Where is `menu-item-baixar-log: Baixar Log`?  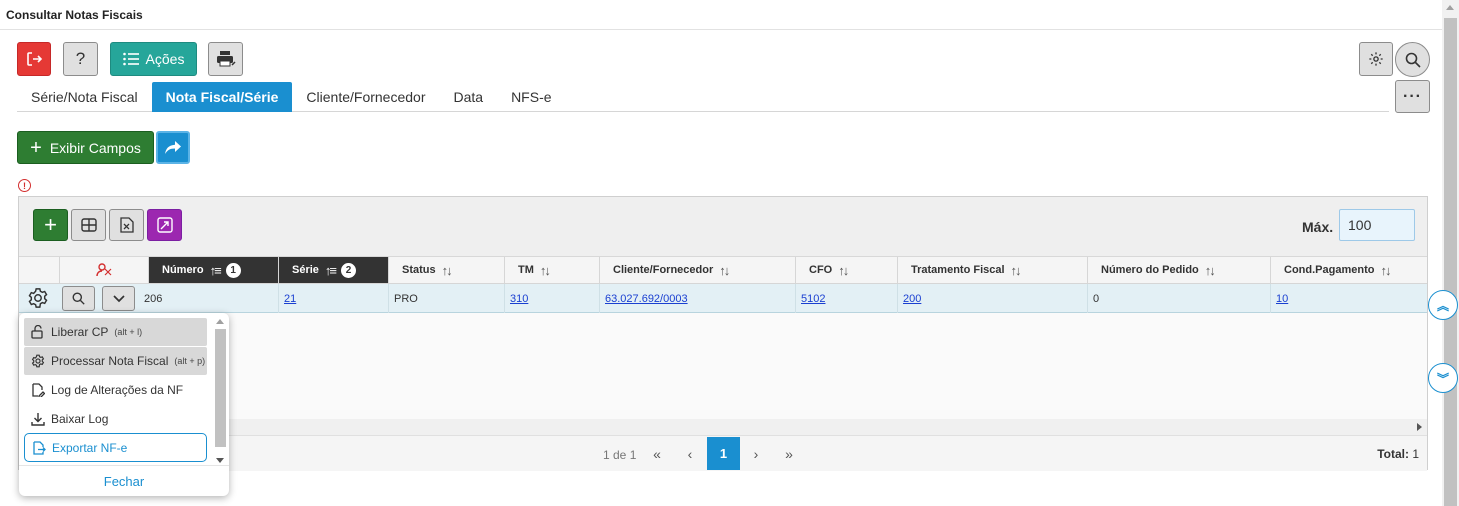 menu-item-baixar-log: Baixar Log is located at coordinates (115, 419).